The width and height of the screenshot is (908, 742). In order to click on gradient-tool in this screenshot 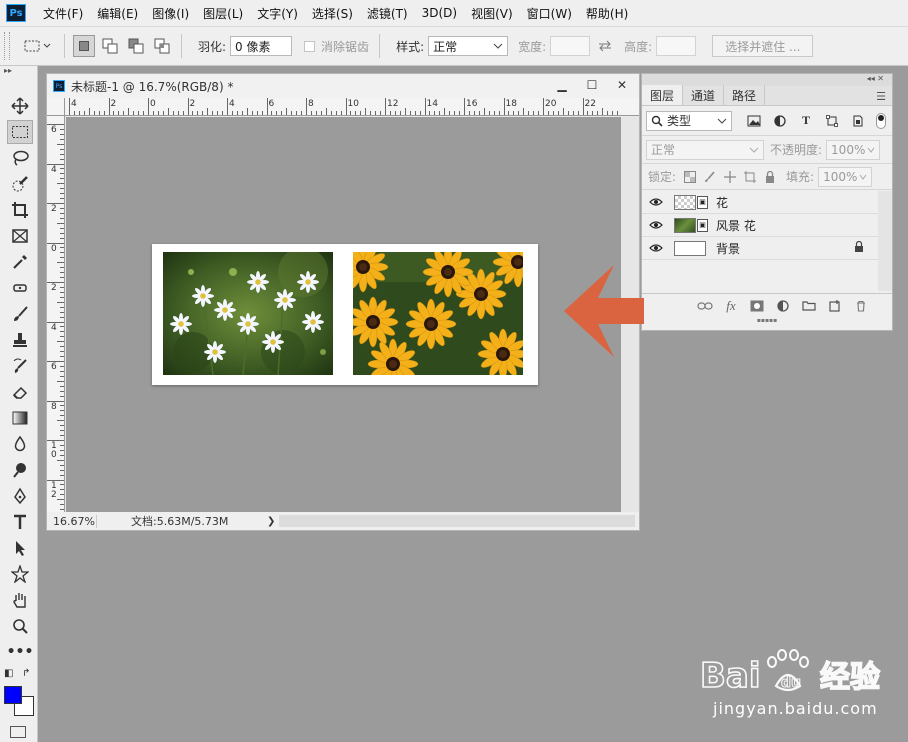, I will do `click(20, 418)`.